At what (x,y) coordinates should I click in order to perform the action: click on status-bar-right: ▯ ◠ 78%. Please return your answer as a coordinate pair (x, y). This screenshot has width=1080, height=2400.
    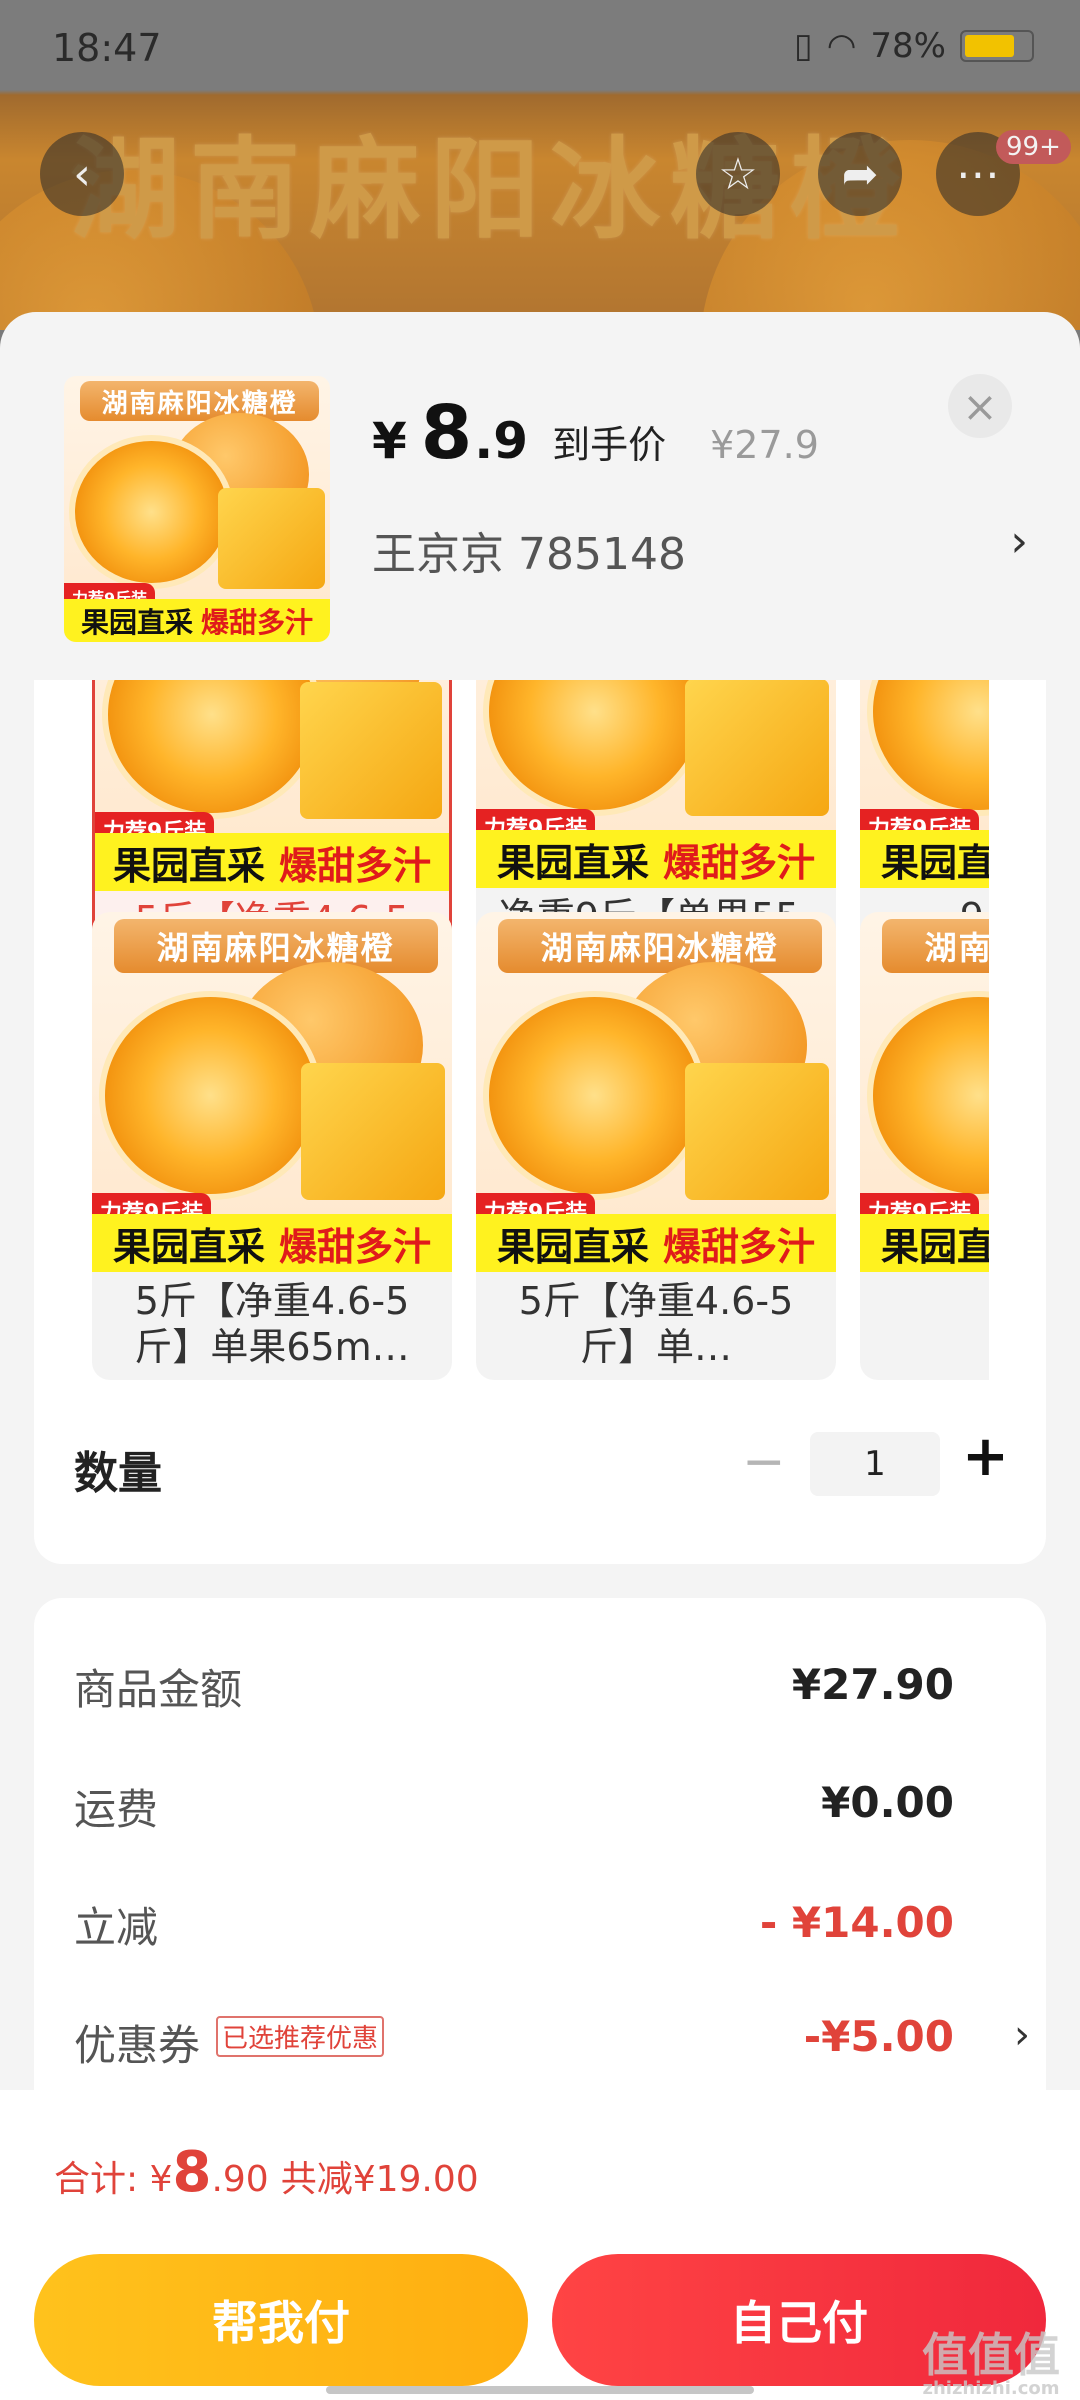
    Looking at the image, I should click on (914, 46).